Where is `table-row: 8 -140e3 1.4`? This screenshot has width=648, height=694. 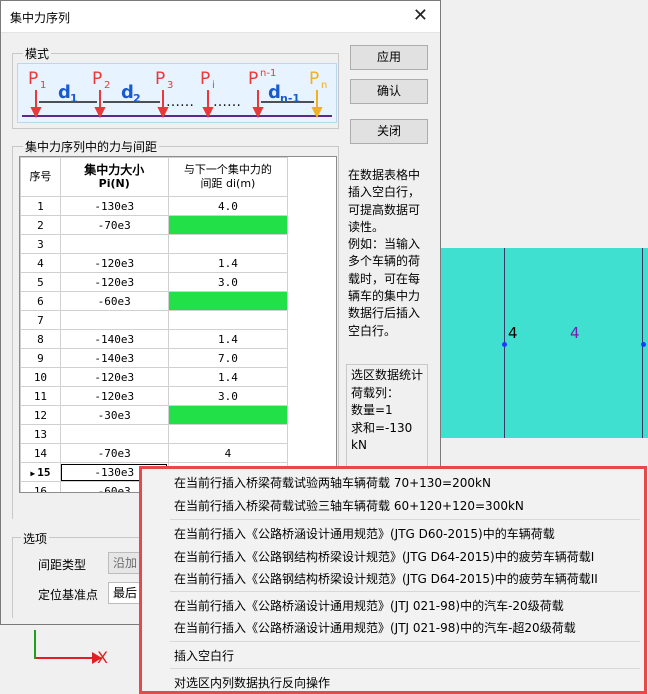
table-row: 8 -140e3 1.4 is located at coordinates (178, 339).